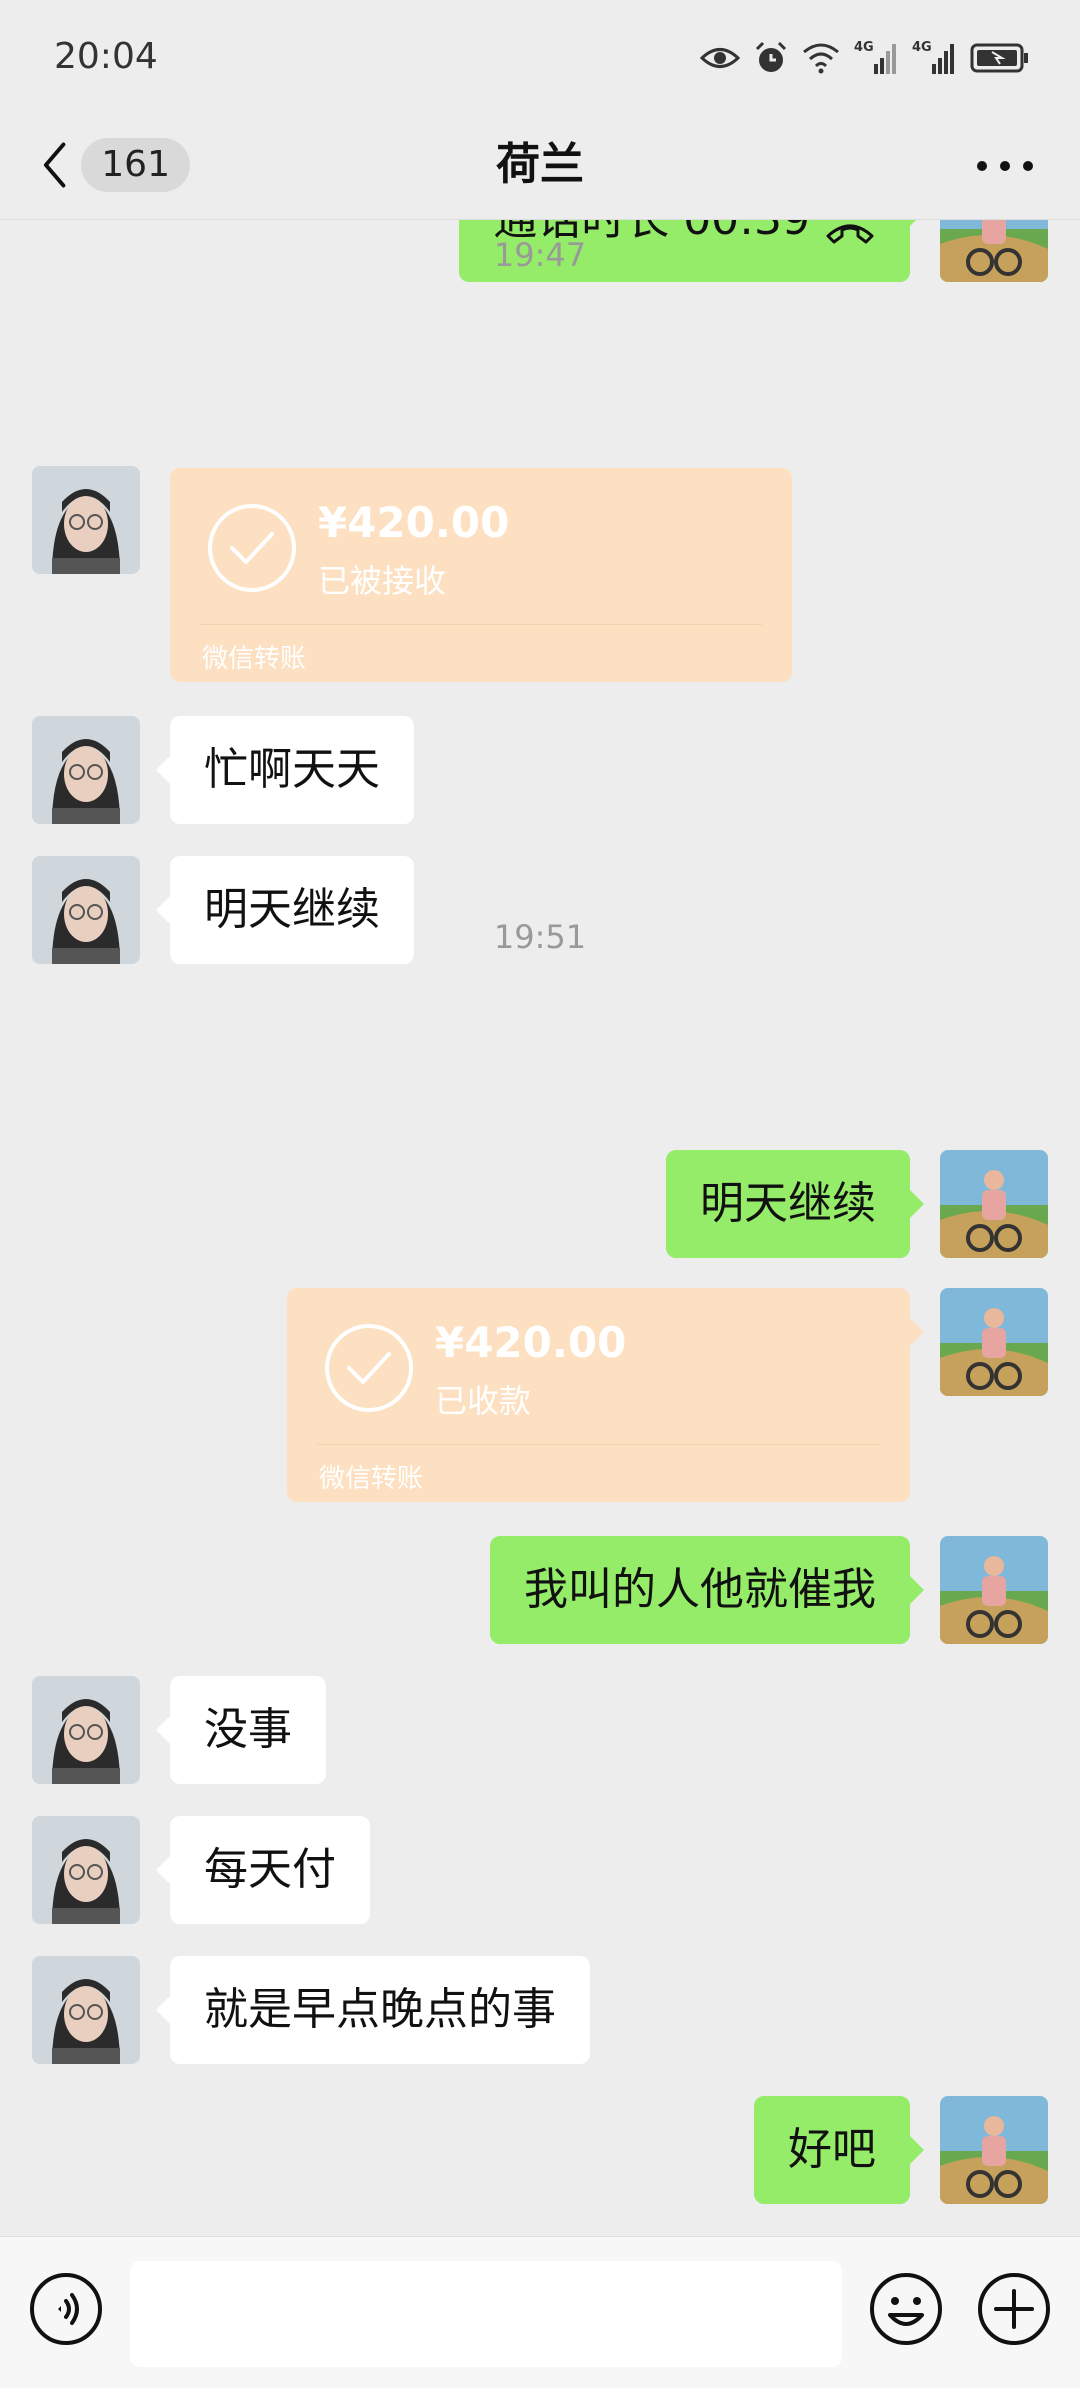  I want to click on outgoing-message: 明天继续, so click(795, 1204).